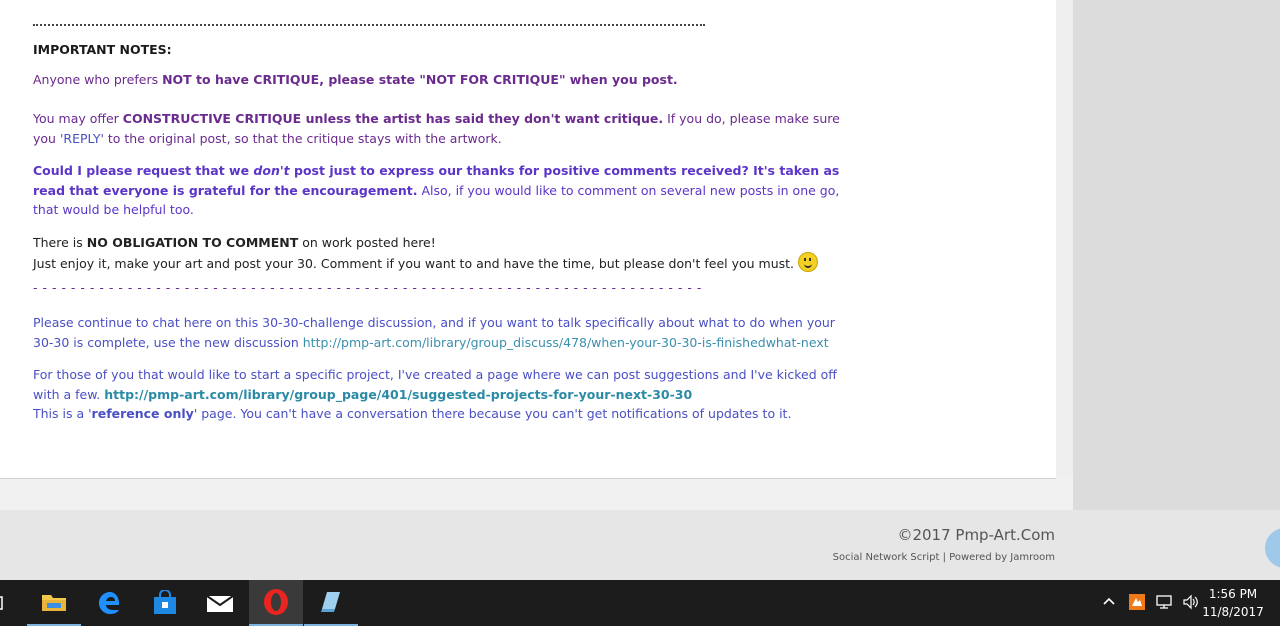  What do you see at coordinates (220, 603) in the screenshot?
I see `mail-icon` at bounding box center [220, 603].